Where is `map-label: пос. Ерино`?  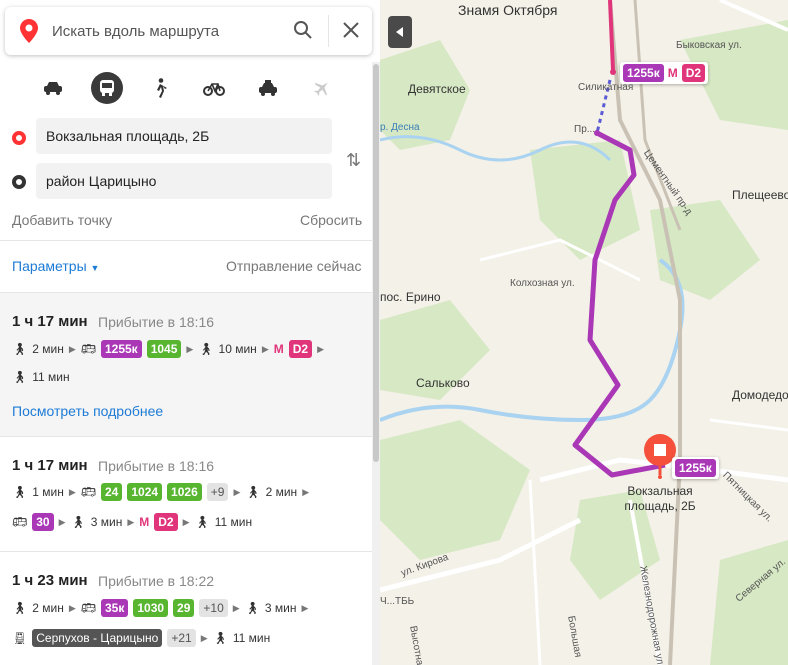
map-label: пос. Ерино is located at coordinates (410, 297).